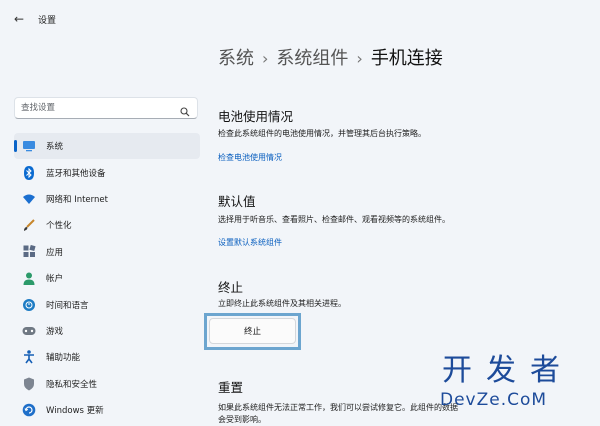 The width and height of the screenshot is (600, 426). I want to click on breadcrumb-system-components: 系统组件, so click(312, 58).